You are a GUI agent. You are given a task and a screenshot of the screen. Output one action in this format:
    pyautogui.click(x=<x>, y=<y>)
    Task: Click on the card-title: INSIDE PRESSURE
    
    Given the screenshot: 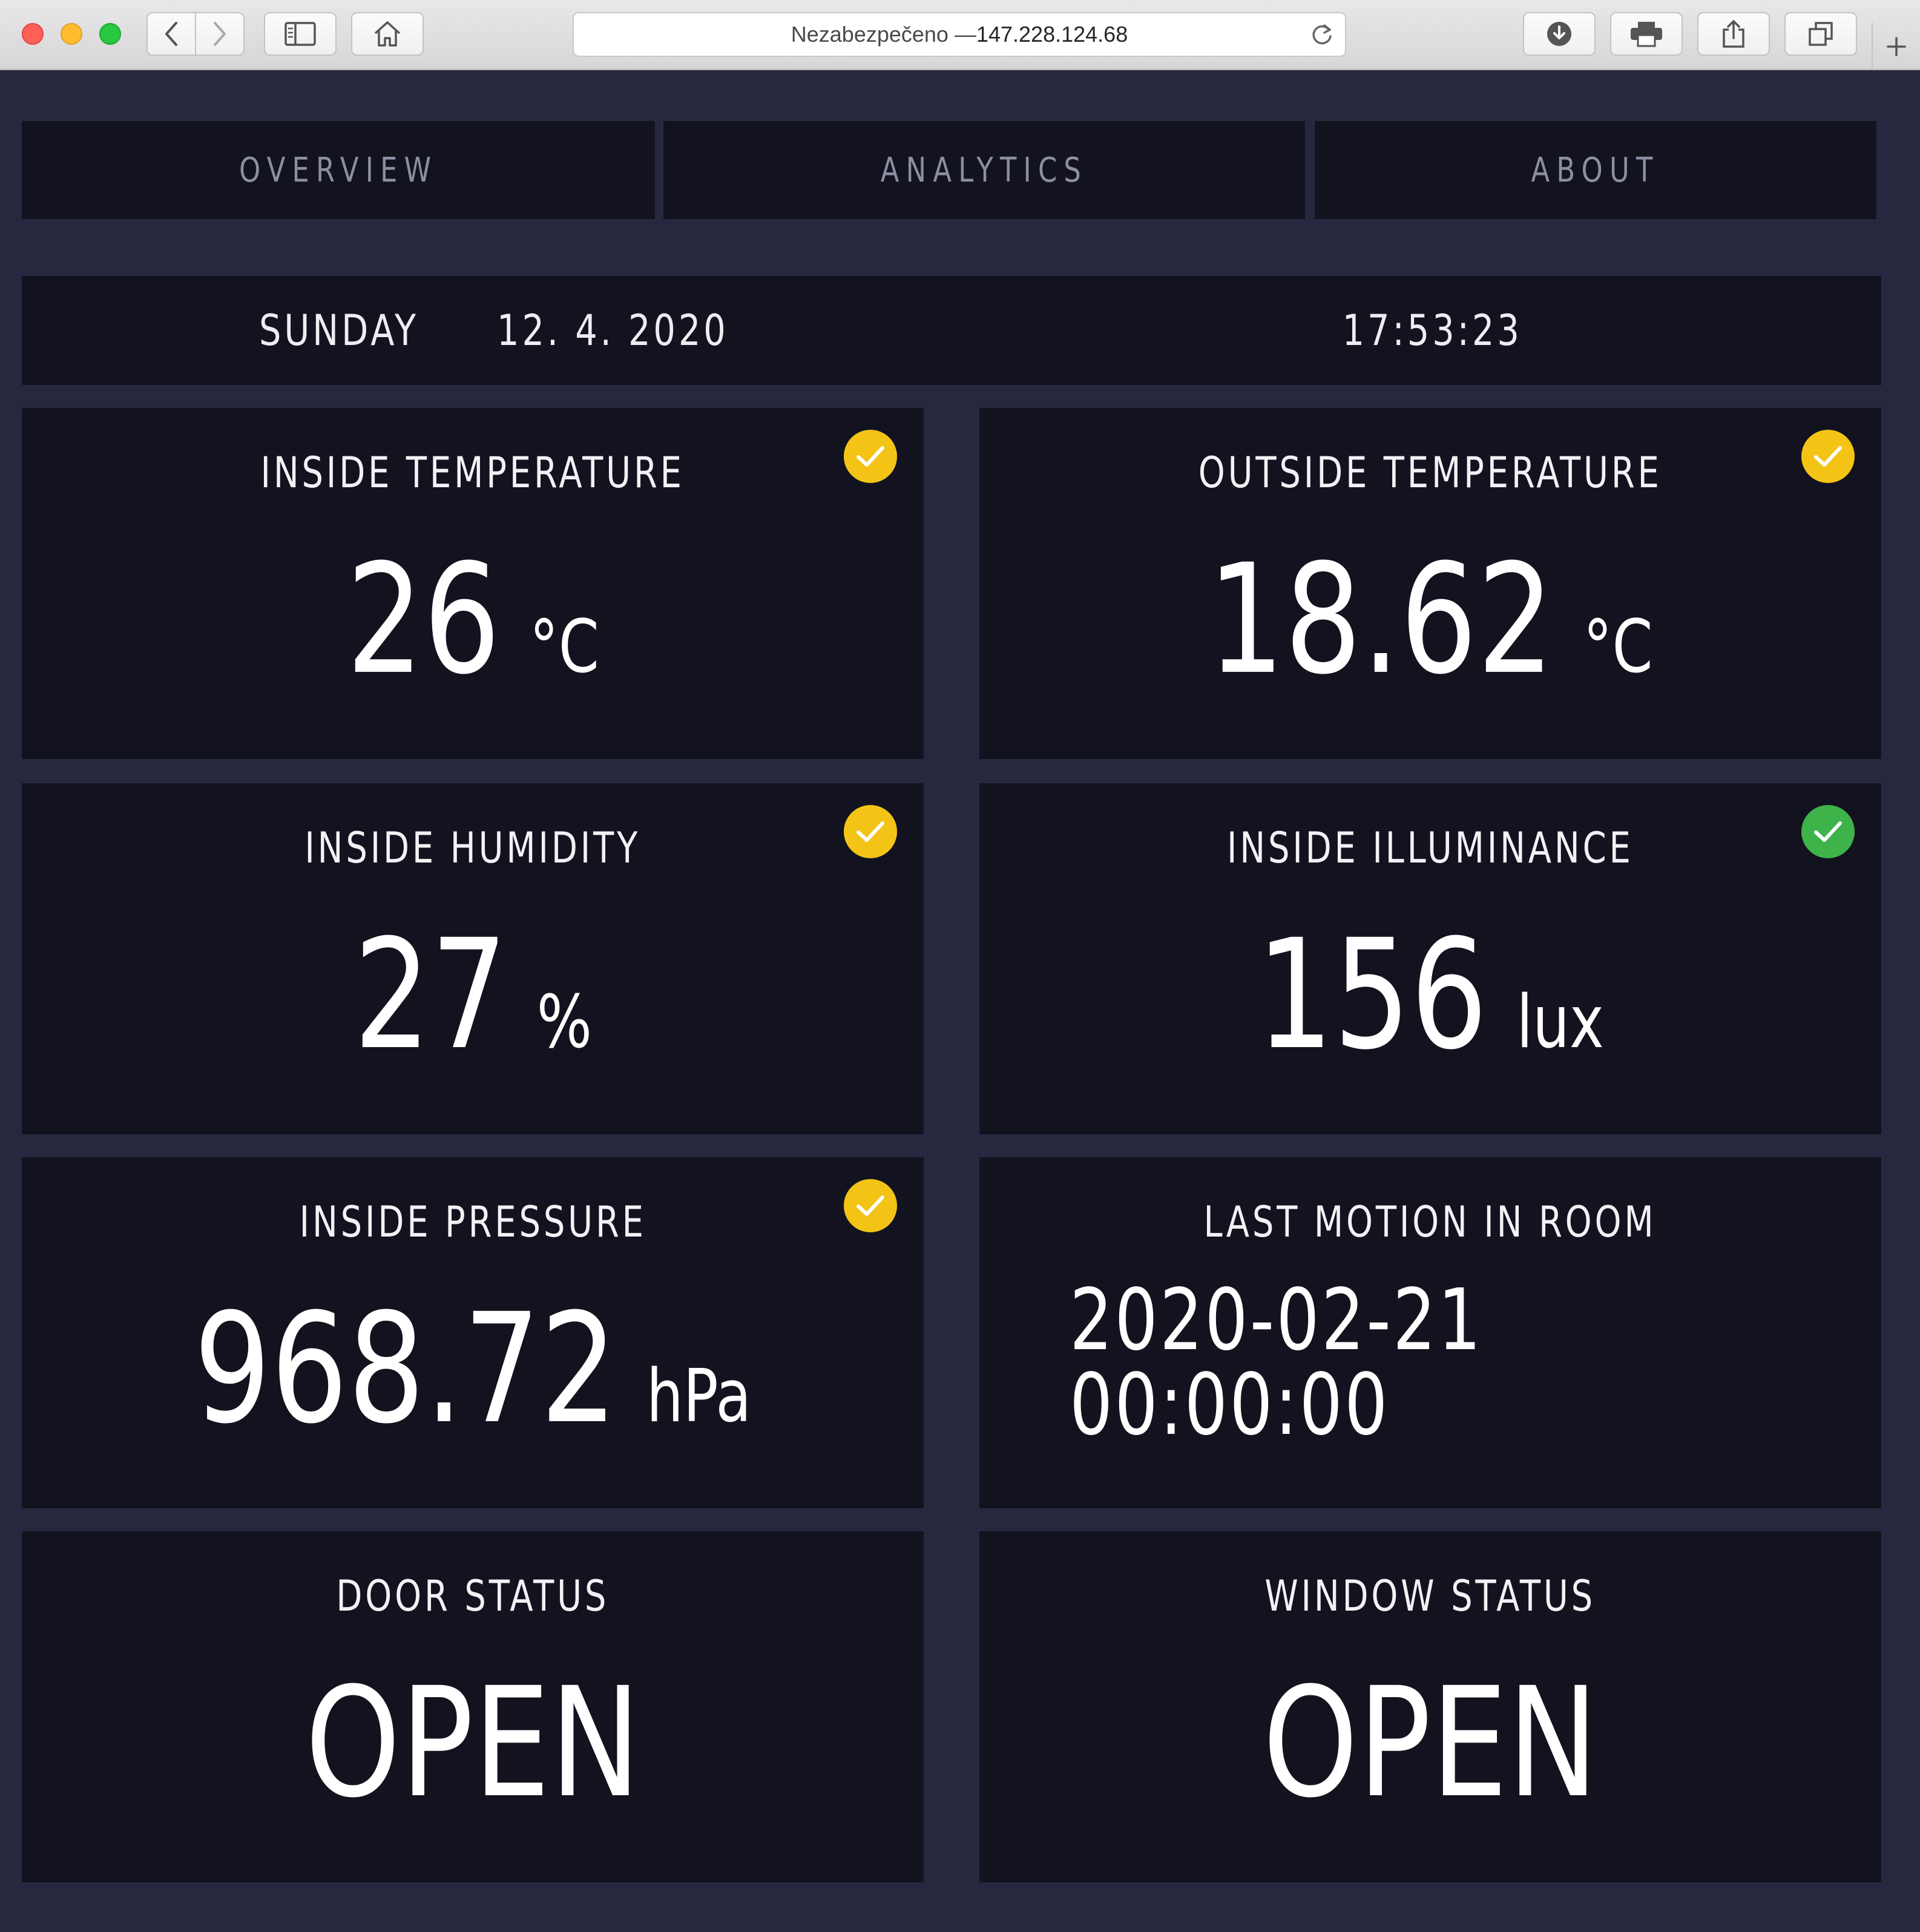 What is the action you would take?
    pyautogui.click(x=473, y=1222)
    